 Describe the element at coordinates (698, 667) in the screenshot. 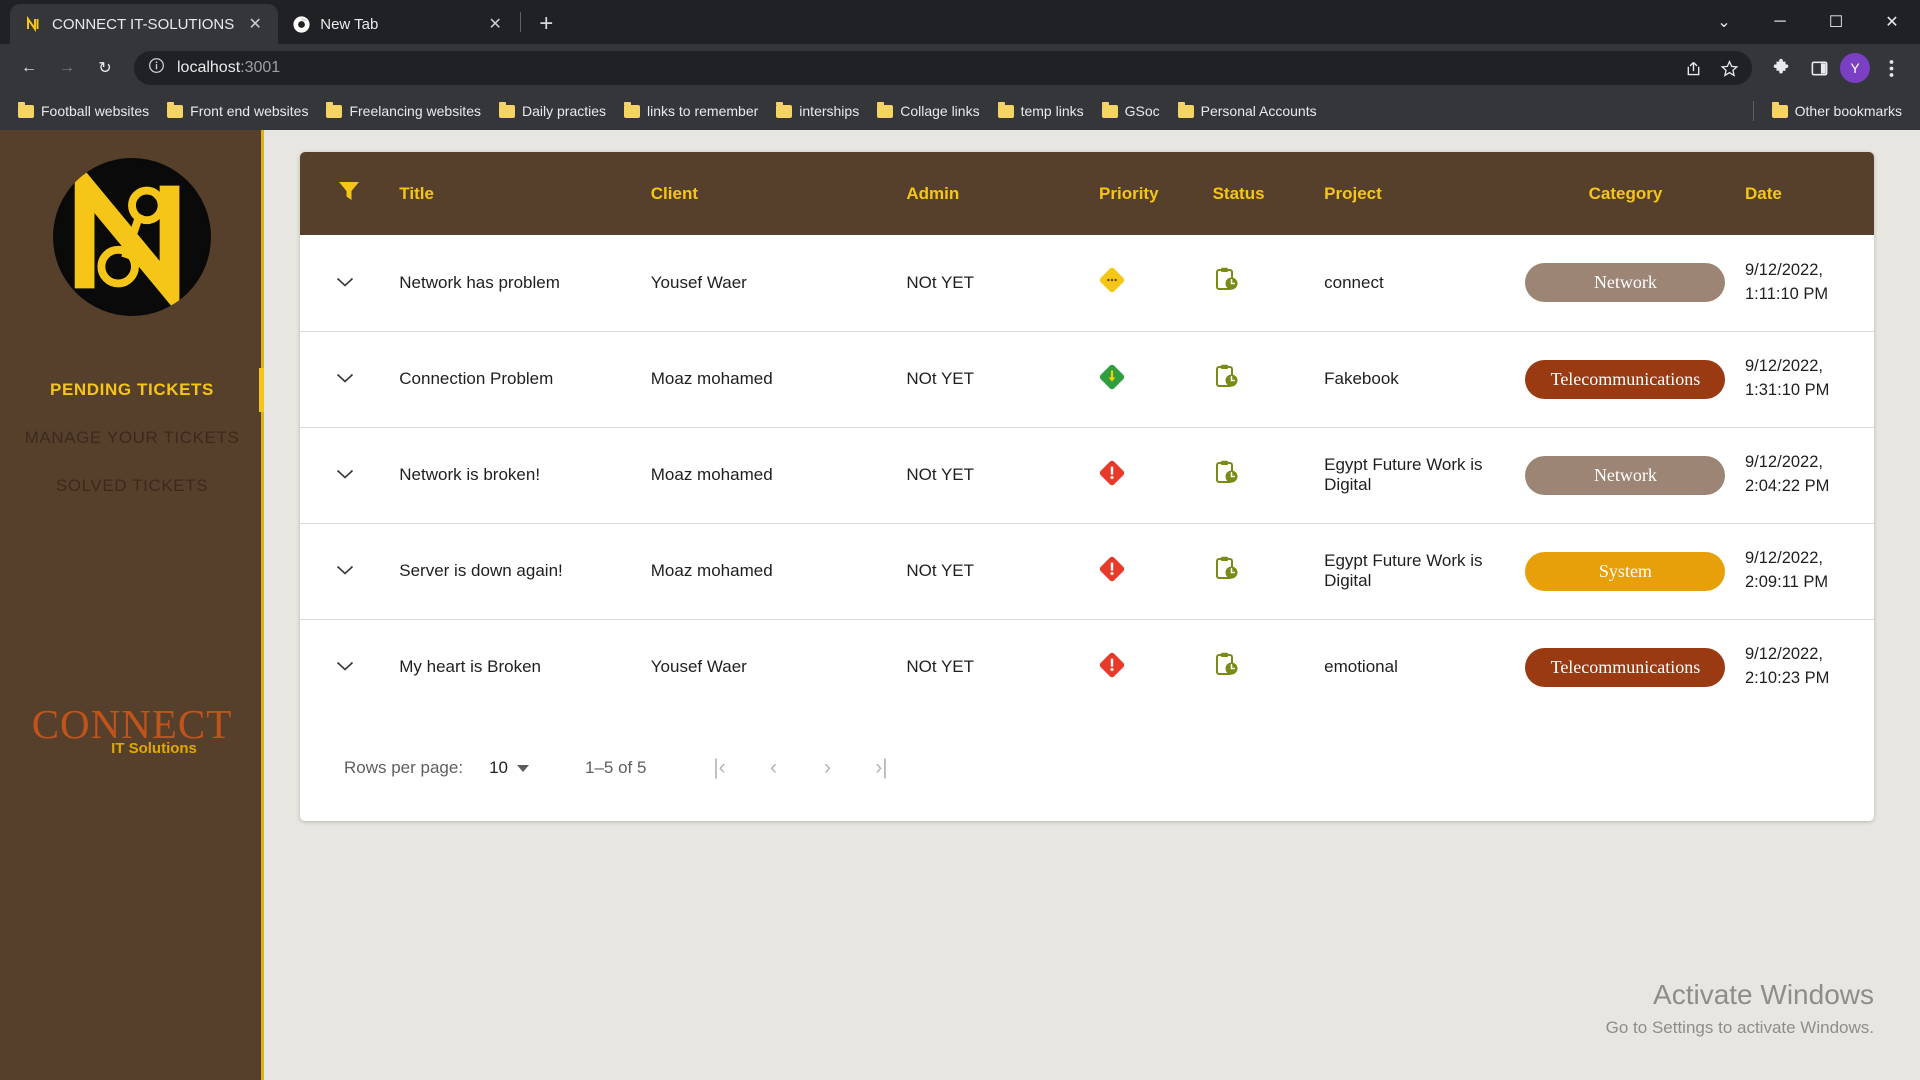

I see `cell-client: Yousef Waer` at that location.